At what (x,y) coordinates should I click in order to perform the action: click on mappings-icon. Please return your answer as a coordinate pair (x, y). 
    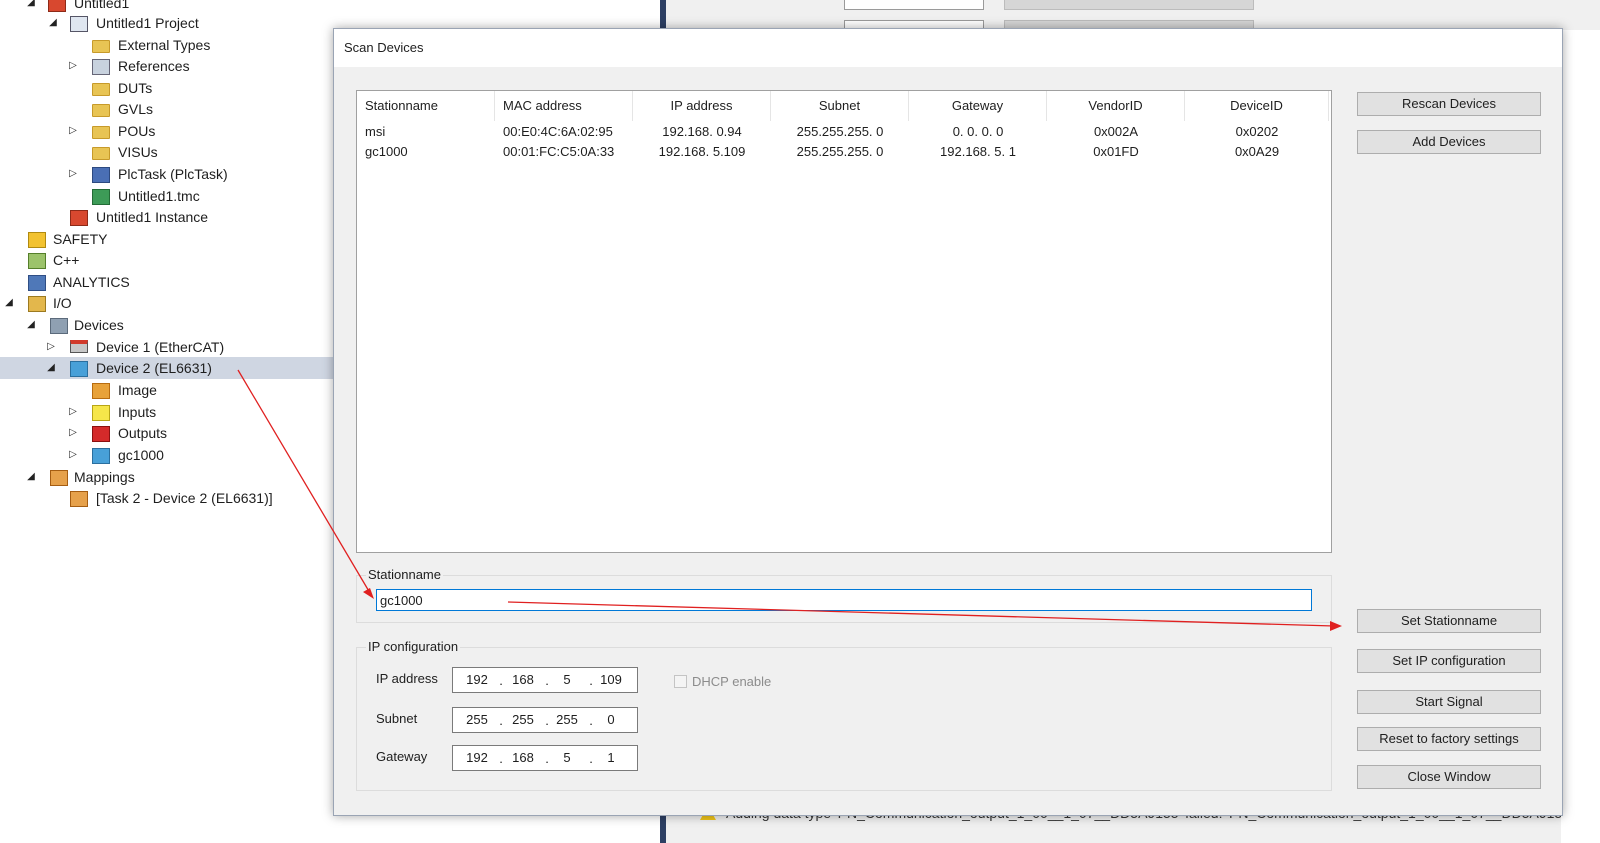
    Looking at the image, I should click on (59, 478).